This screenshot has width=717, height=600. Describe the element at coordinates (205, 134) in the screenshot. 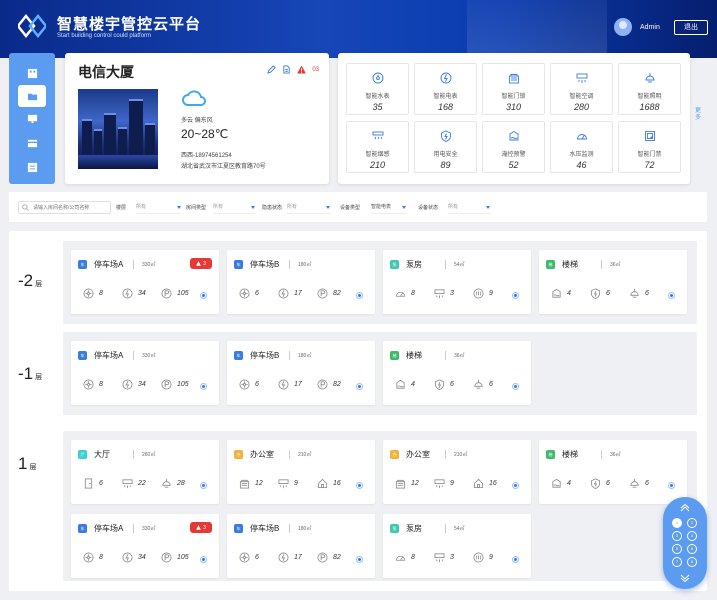

I see `temperature: 20~28℃` at that location.